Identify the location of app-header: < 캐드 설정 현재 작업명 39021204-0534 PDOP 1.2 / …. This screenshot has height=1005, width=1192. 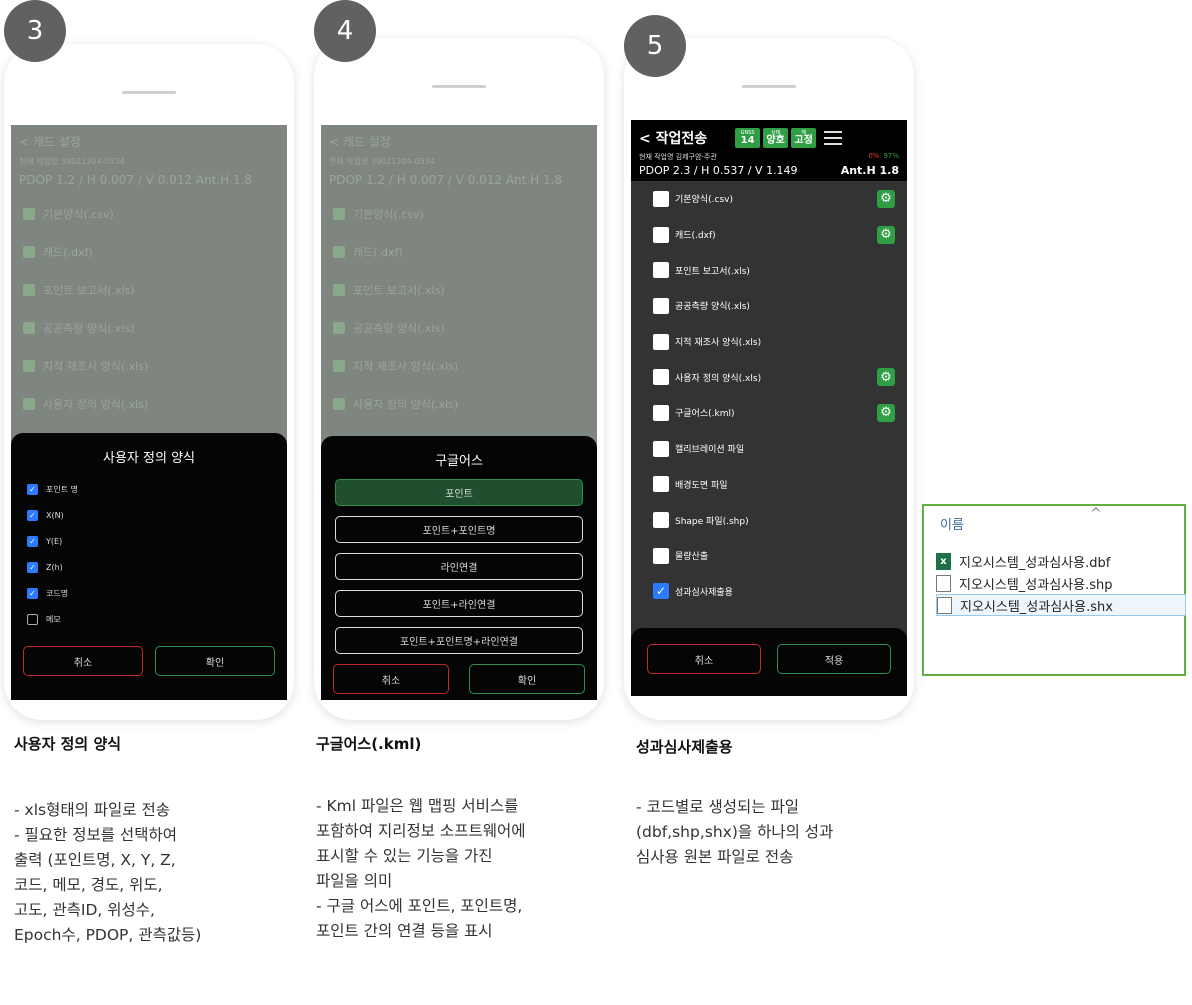
(149, 160).